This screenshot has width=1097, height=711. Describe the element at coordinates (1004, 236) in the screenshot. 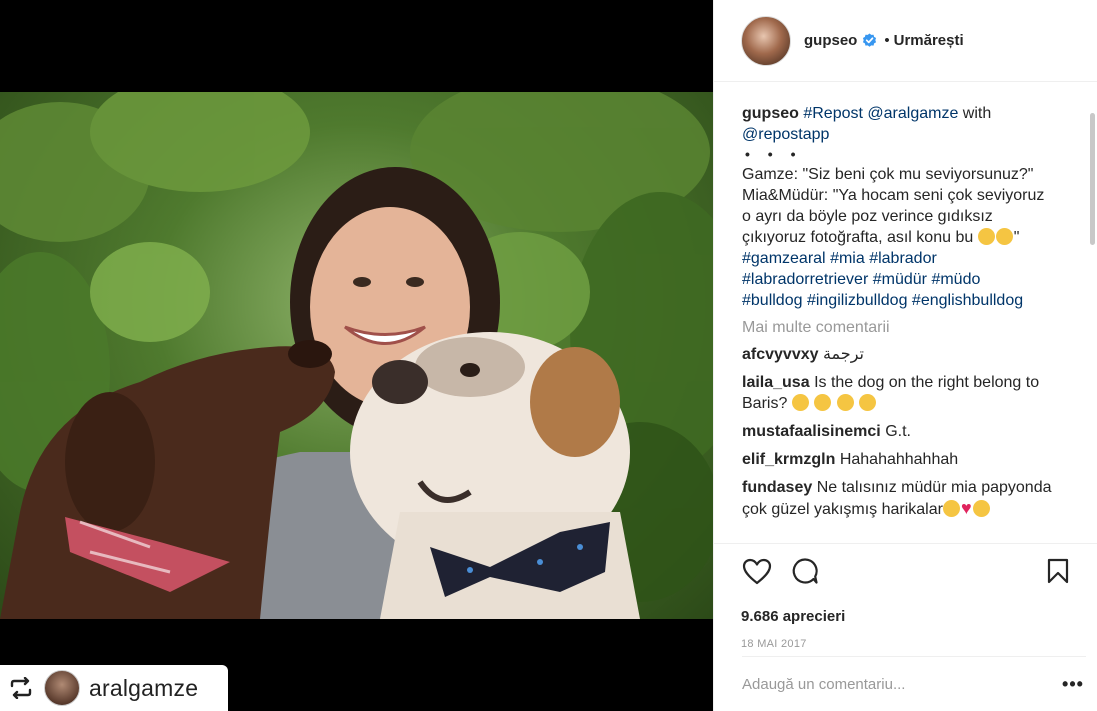

I see `thinking-emoji-icon` at that location.